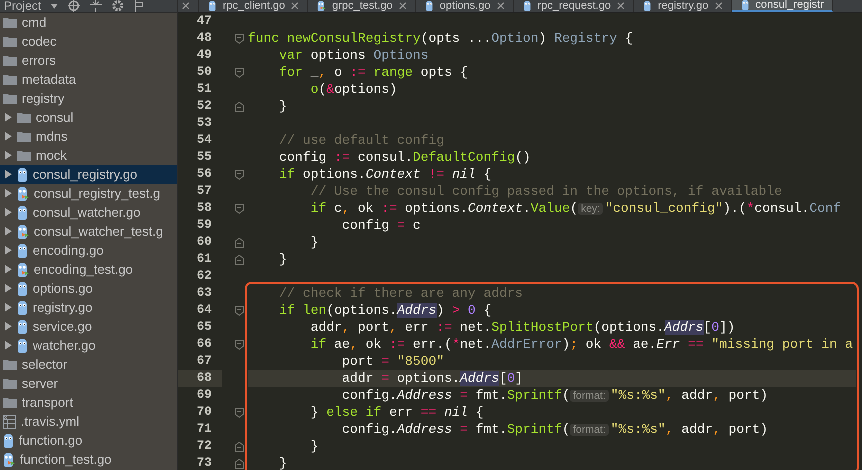 The image size is (862, 470). What do you see at coordinates (385, 174) in the screenshot?
I see `code-line: if options.Context != nil {` at bounding box center [385, 174].